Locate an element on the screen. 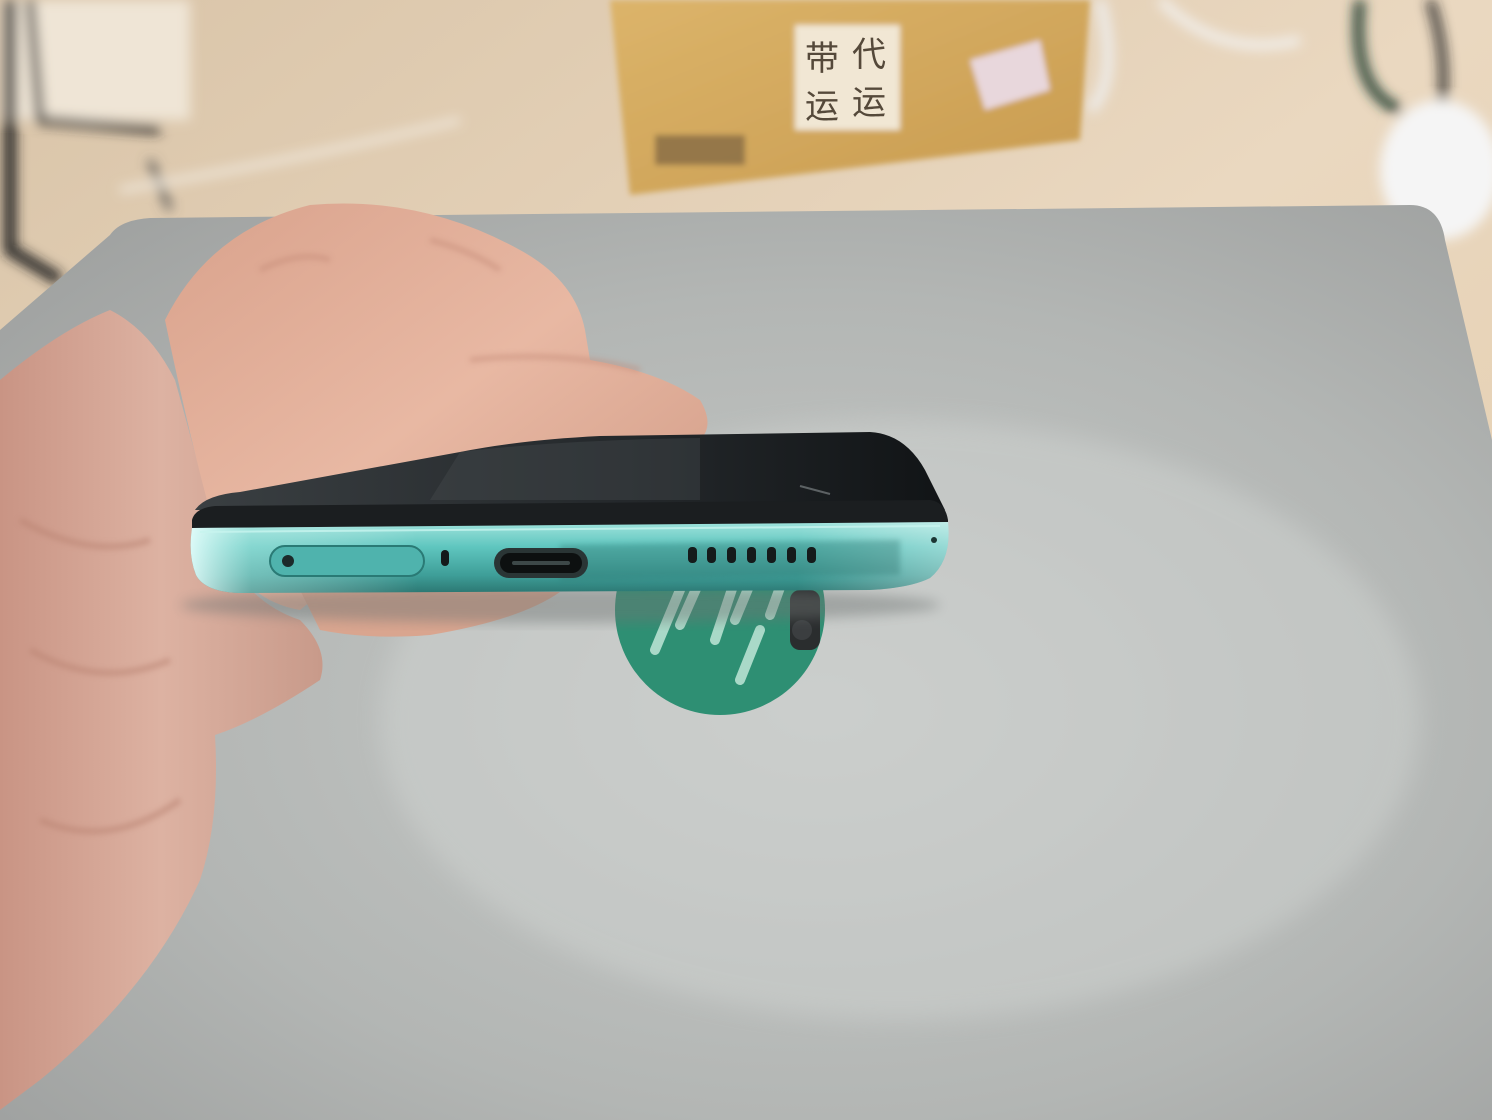 This screenshot has height=1120, width=1492. box-label-row1-right: 代 is located at coordinates (869, 55).